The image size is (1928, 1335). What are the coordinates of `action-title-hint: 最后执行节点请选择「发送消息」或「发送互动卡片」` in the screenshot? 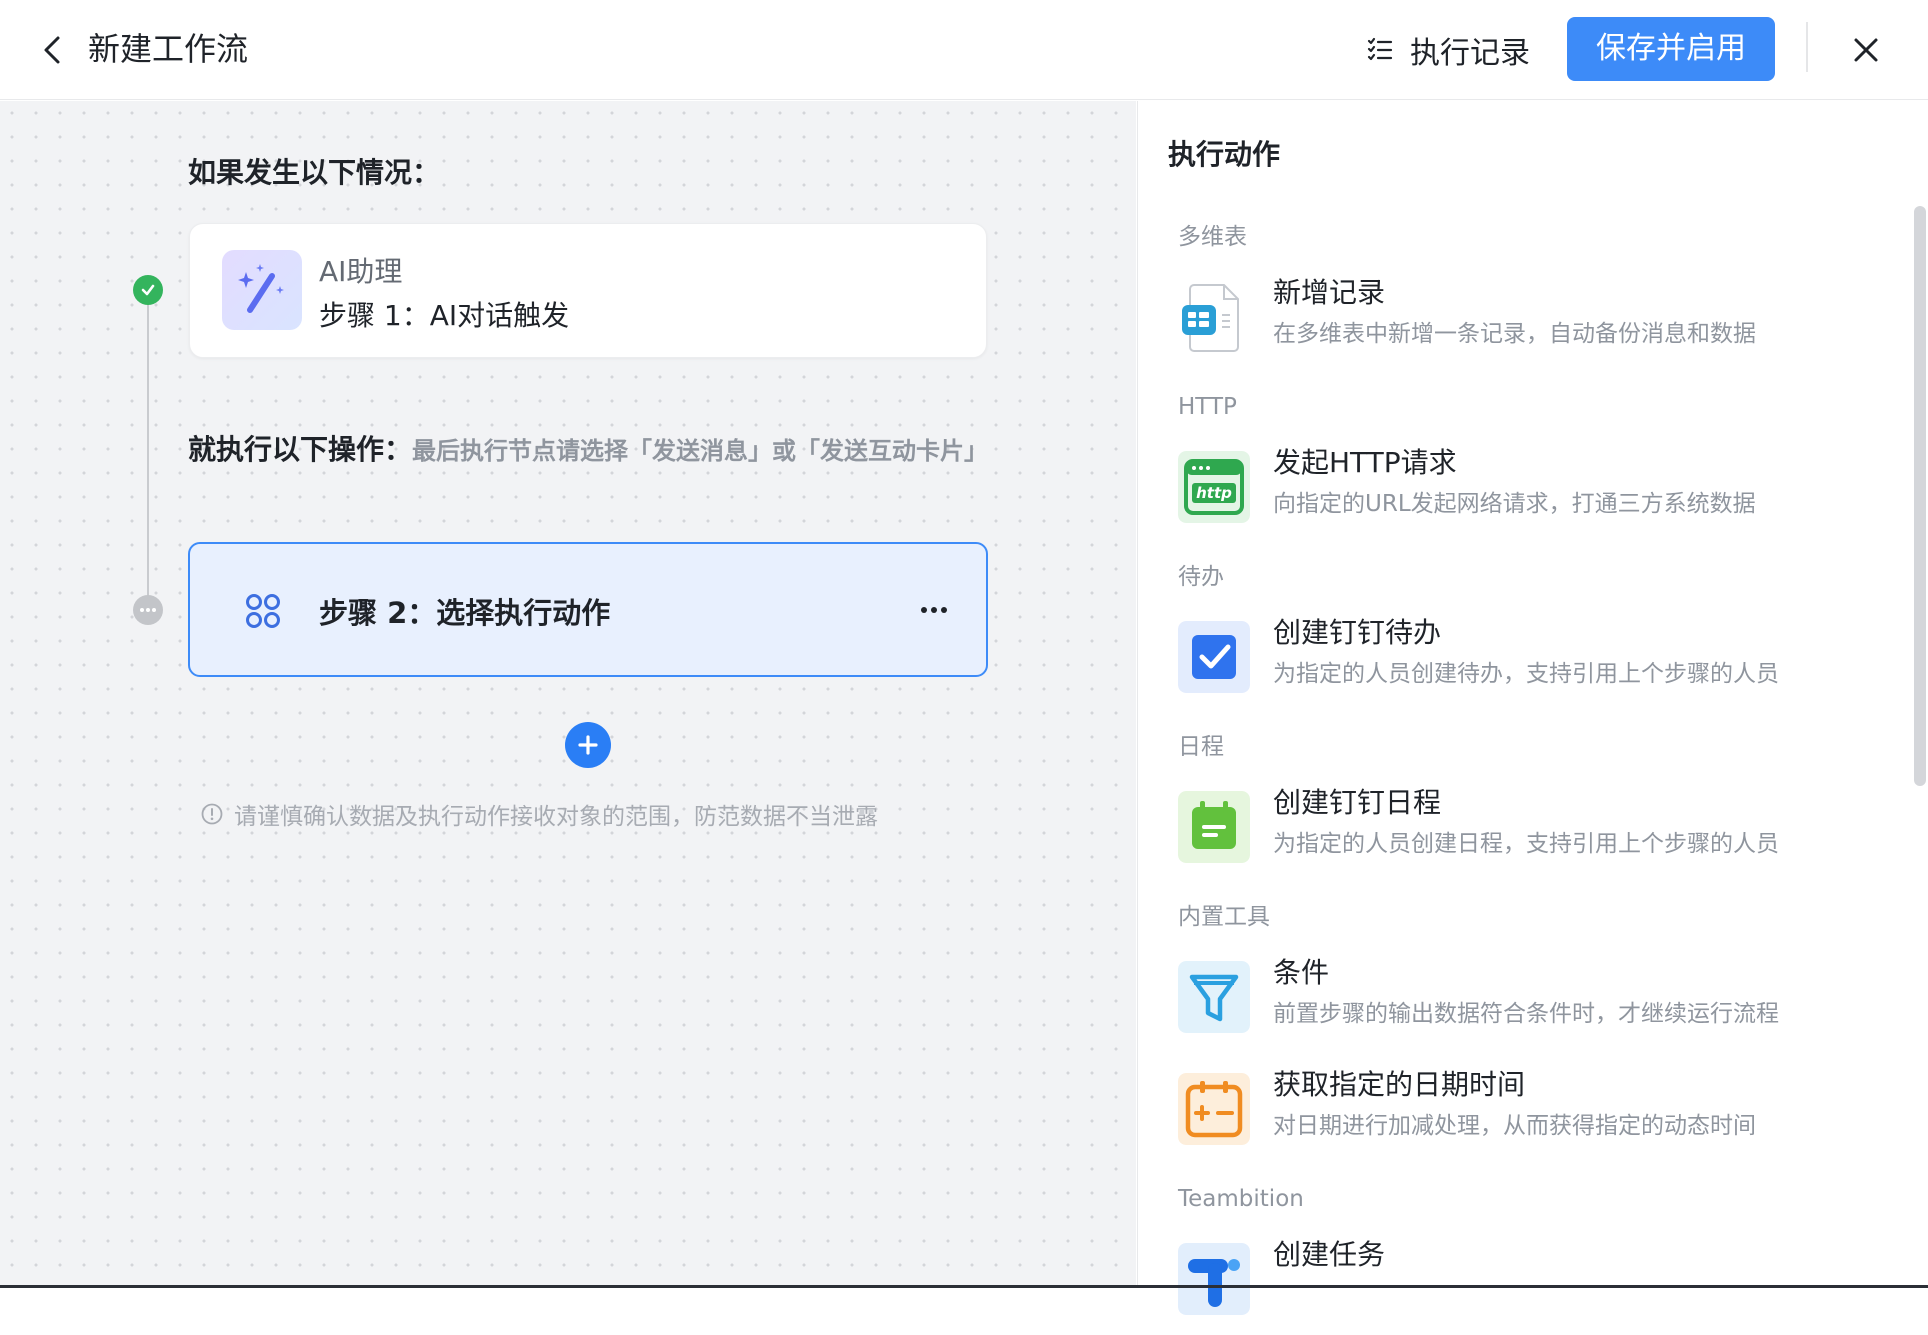 It's located at (700, 451).